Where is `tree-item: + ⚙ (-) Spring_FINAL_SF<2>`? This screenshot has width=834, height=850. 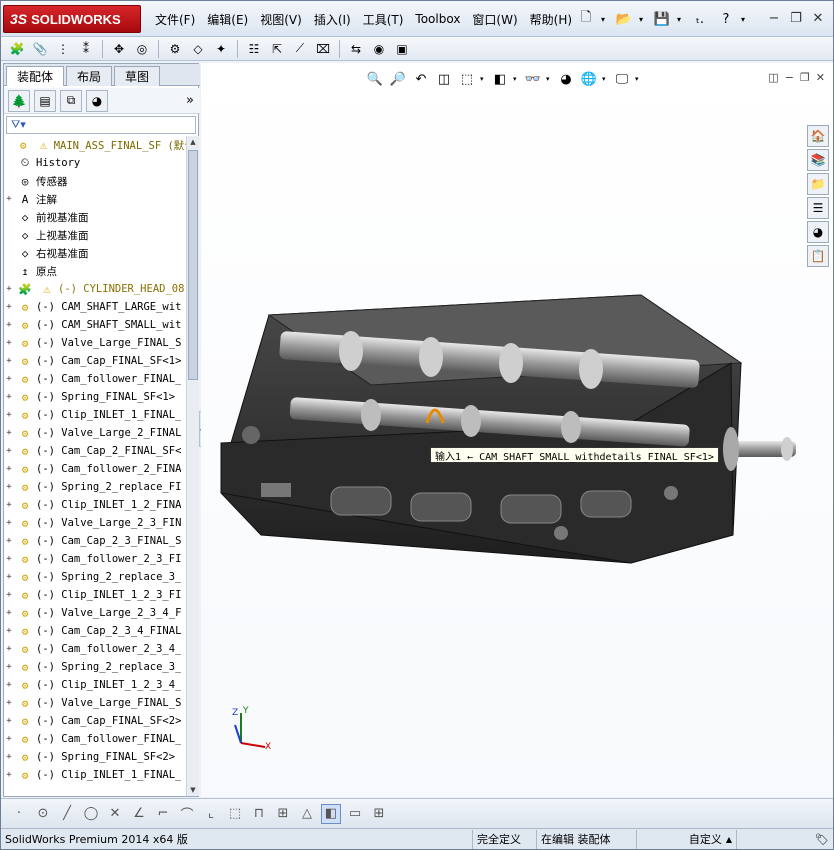
tree-item: + ⚙ (-) Spring_FINAL_SF<2> is located at coordinates (95, 757).